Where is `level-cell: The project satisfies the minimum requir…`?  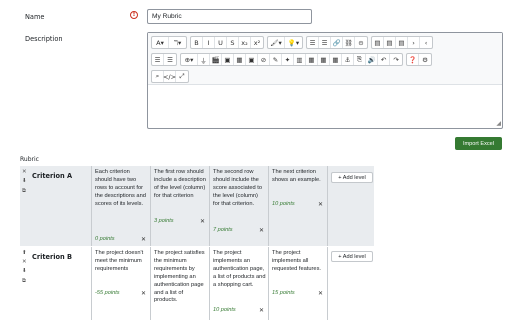 level-cell: The project satisfies the minimum requir… is located at coordinates (179, 283).